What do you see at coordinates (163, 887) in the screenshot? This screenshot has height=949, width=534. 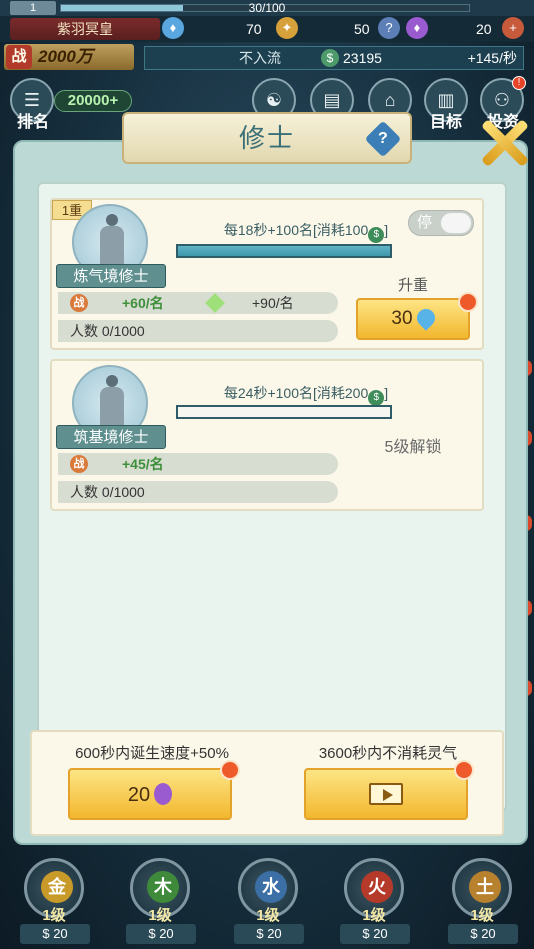 I see `wood-icon: 木` at bounding box center [163, 887].